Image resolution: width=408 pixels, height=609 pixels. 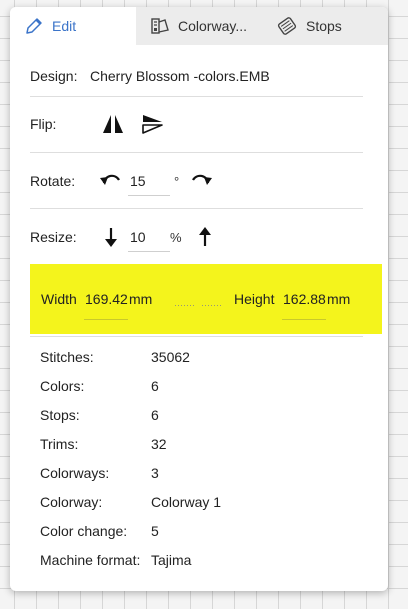 I want to click on flip-vertical-icon, so click(x=152, y=124).